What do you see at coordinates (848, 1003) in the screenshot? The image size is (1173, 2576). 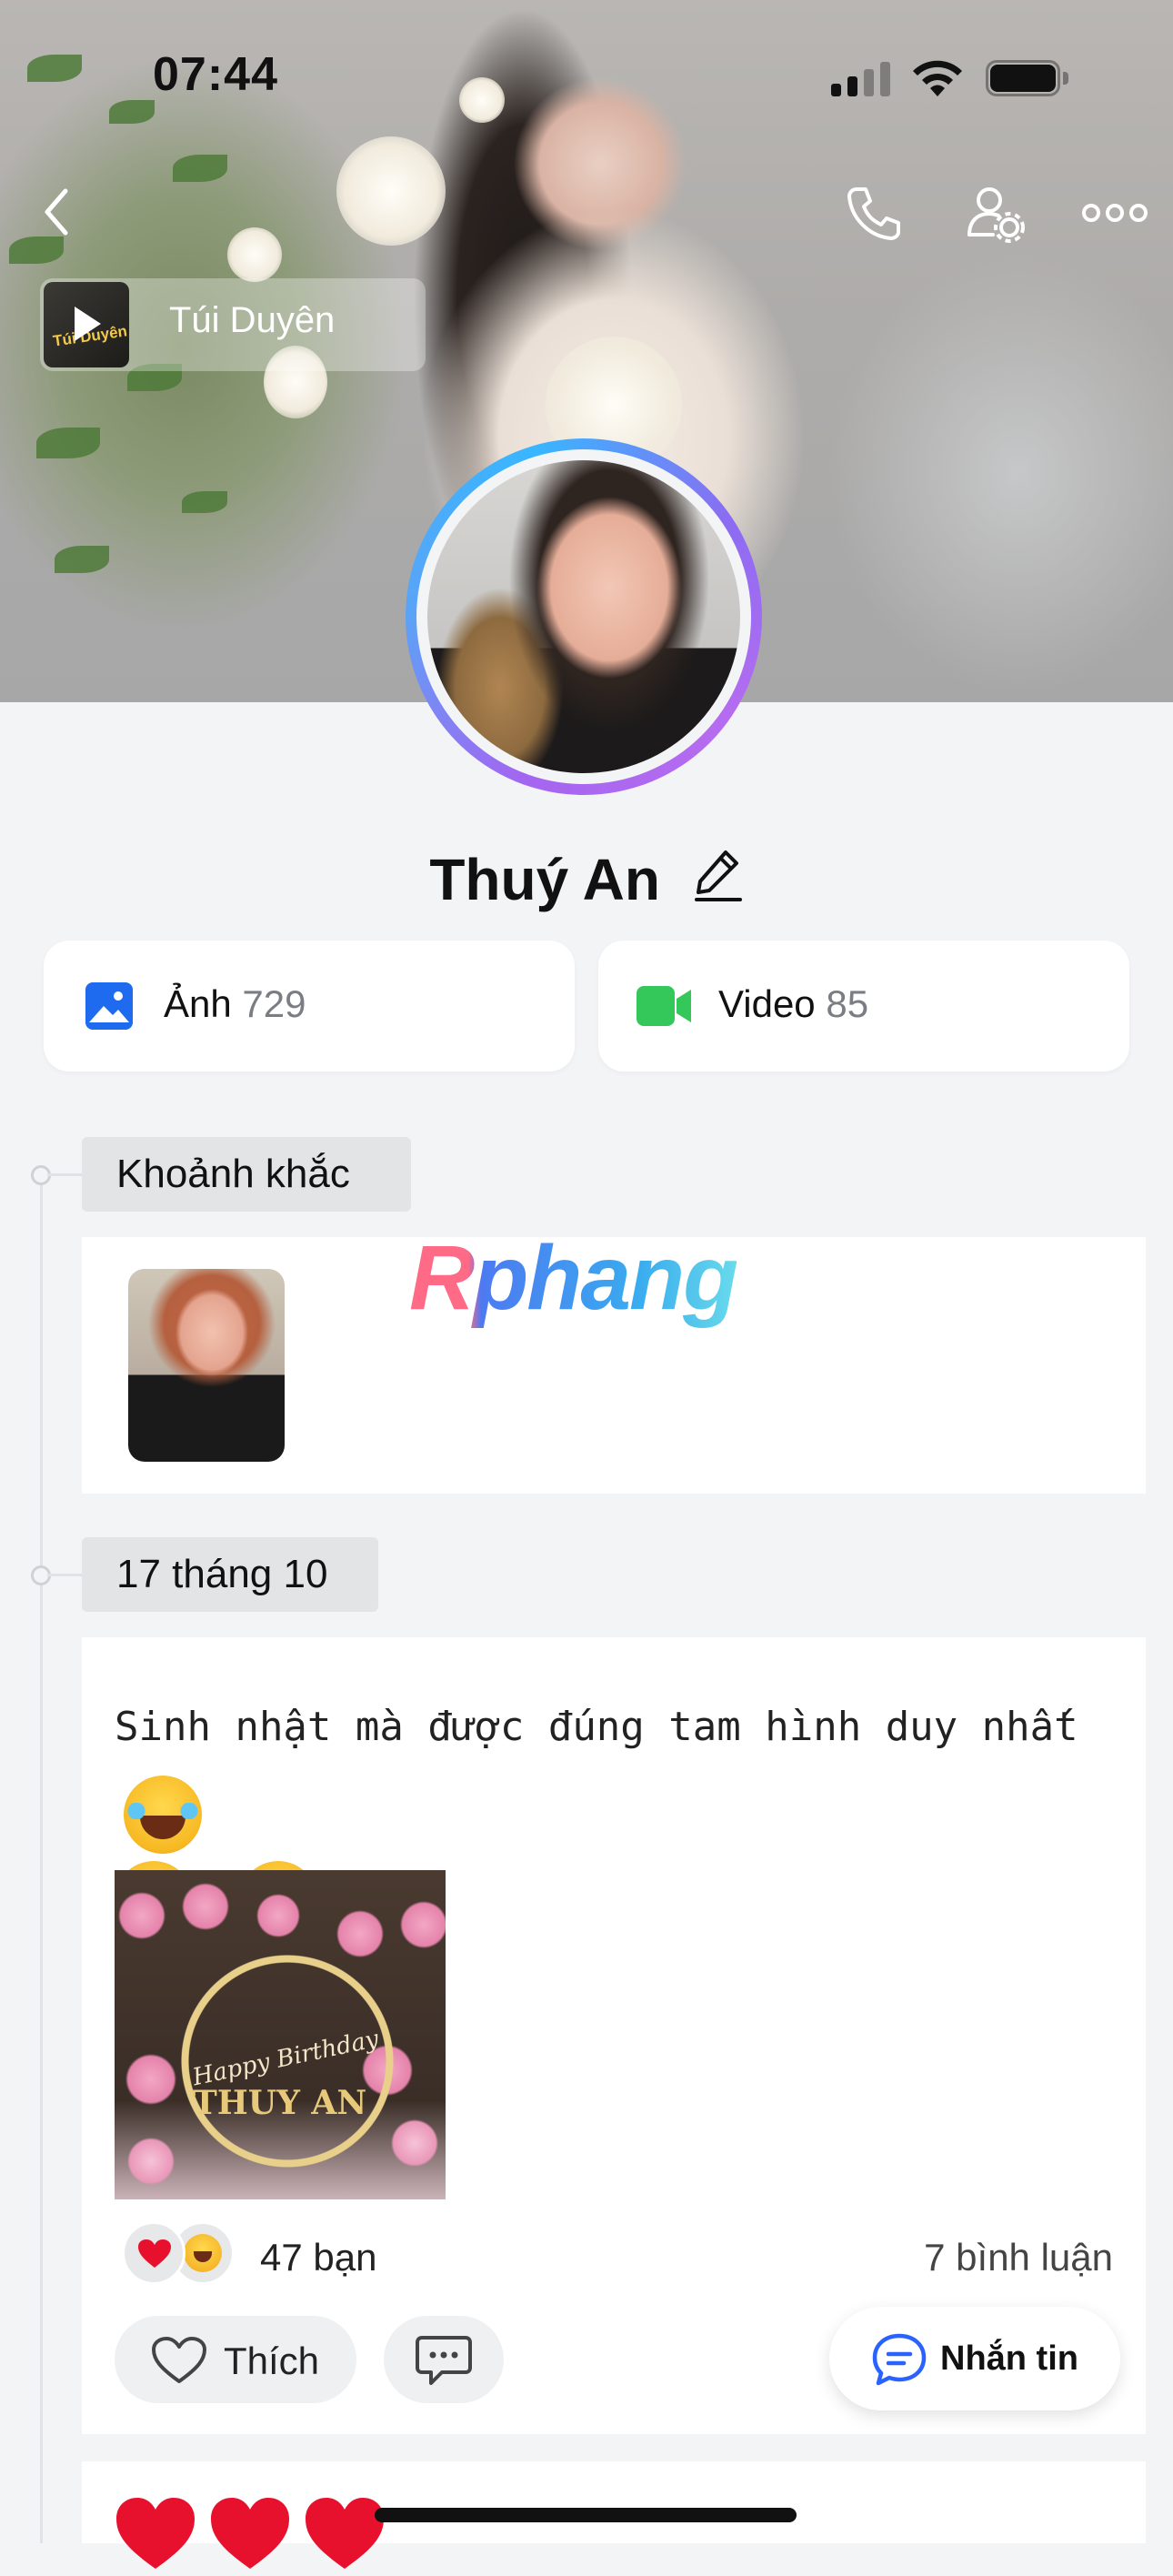 I see `videos-count: 85` at bounding box center [848, 1003].